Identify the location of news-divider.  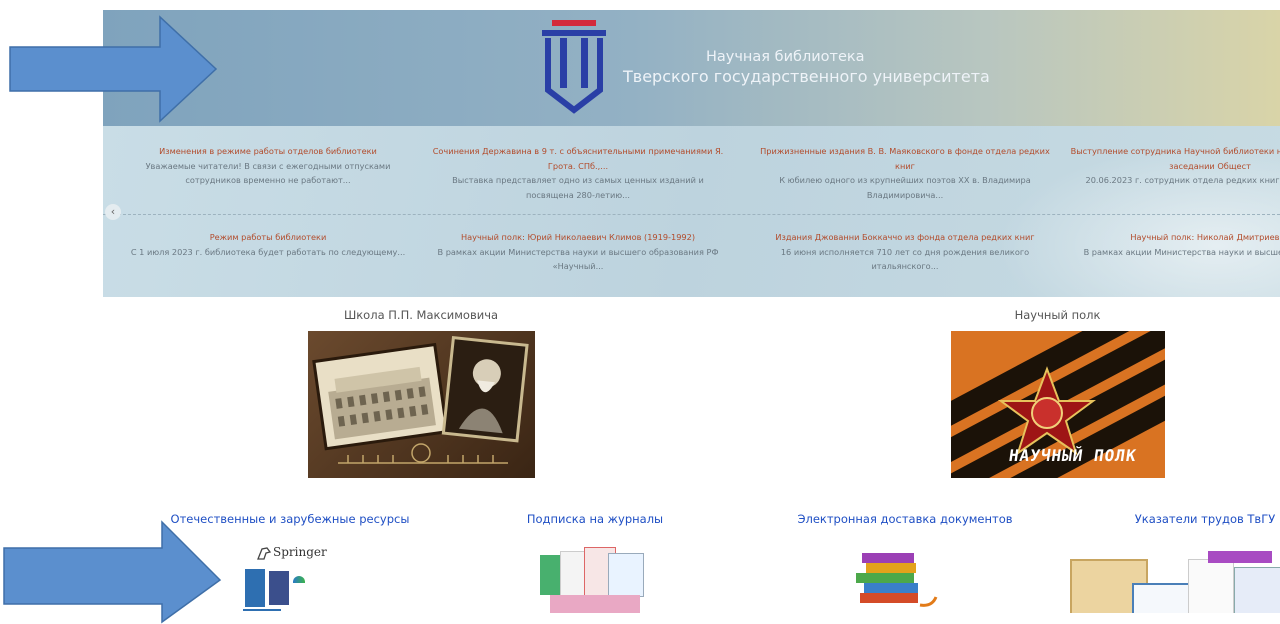
(691, 214).